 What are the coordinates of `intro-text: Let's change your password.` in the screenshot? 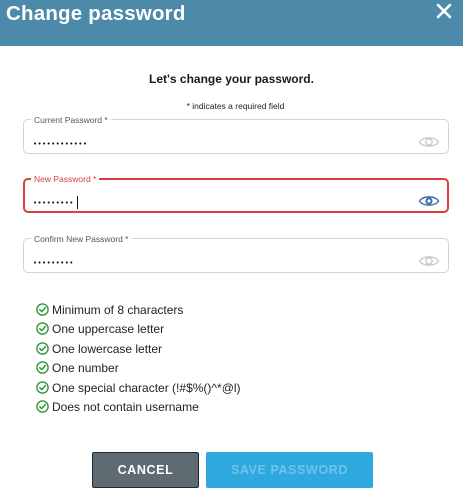 It's located at (231, 79).